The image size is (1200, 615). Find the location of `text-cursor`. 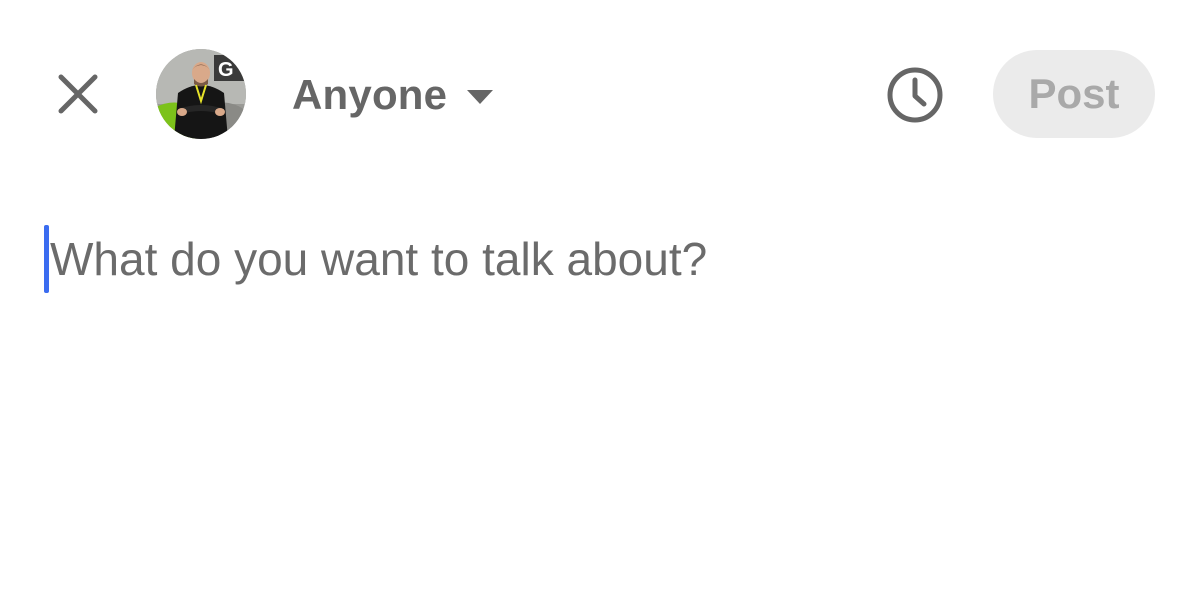

text-cursor is located at coordinates (46, 259).